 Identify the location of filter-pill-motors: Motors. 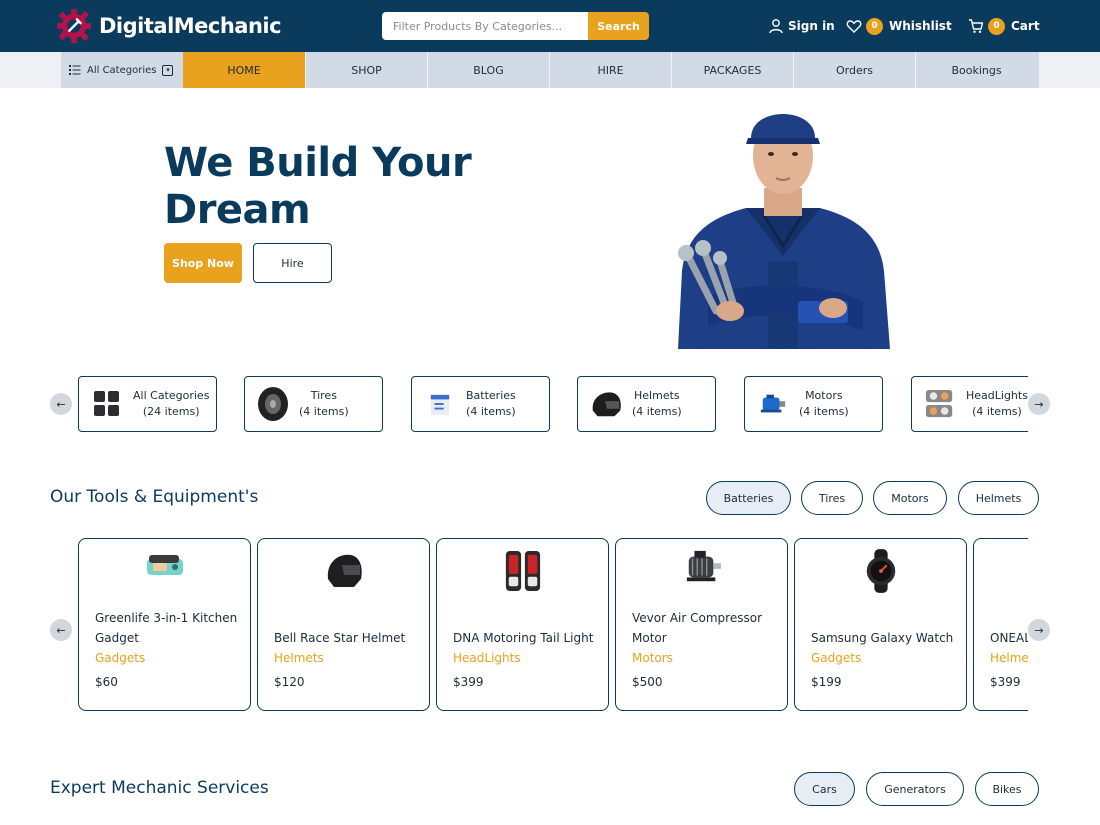
(910, 498).